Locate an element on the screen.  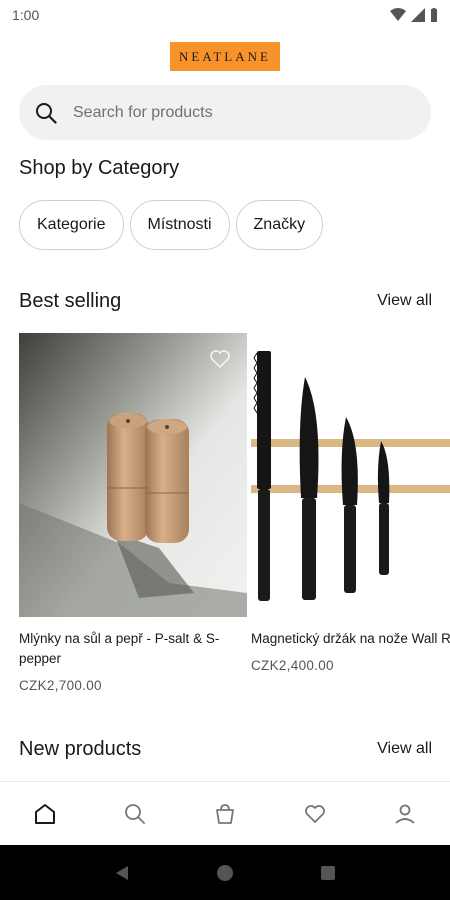
home-button-icon is located at coordinates (225, 873).